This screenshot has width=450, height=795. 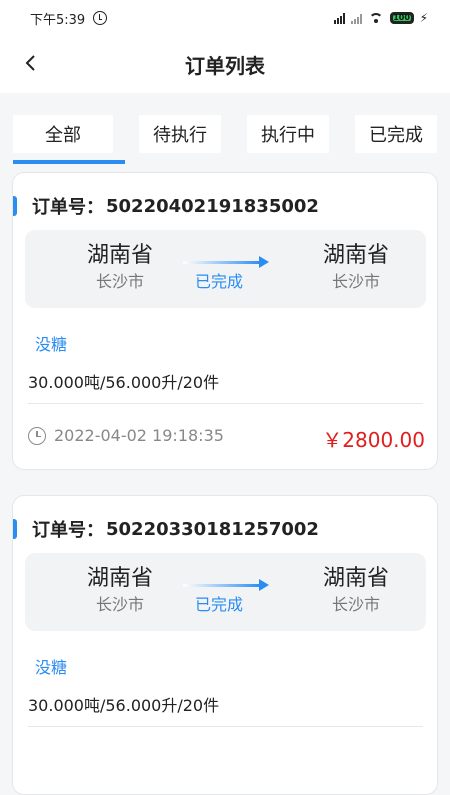 I want to click on back-arrow-icon, so click(x=30, y=63).